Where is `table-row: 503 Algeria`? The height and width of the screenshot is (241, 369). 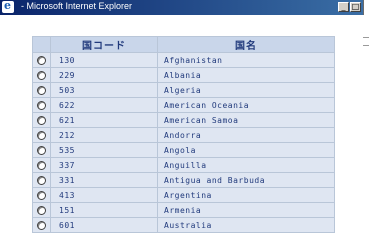
table-row: 503 Algeria is located at coordinates (183, 90).